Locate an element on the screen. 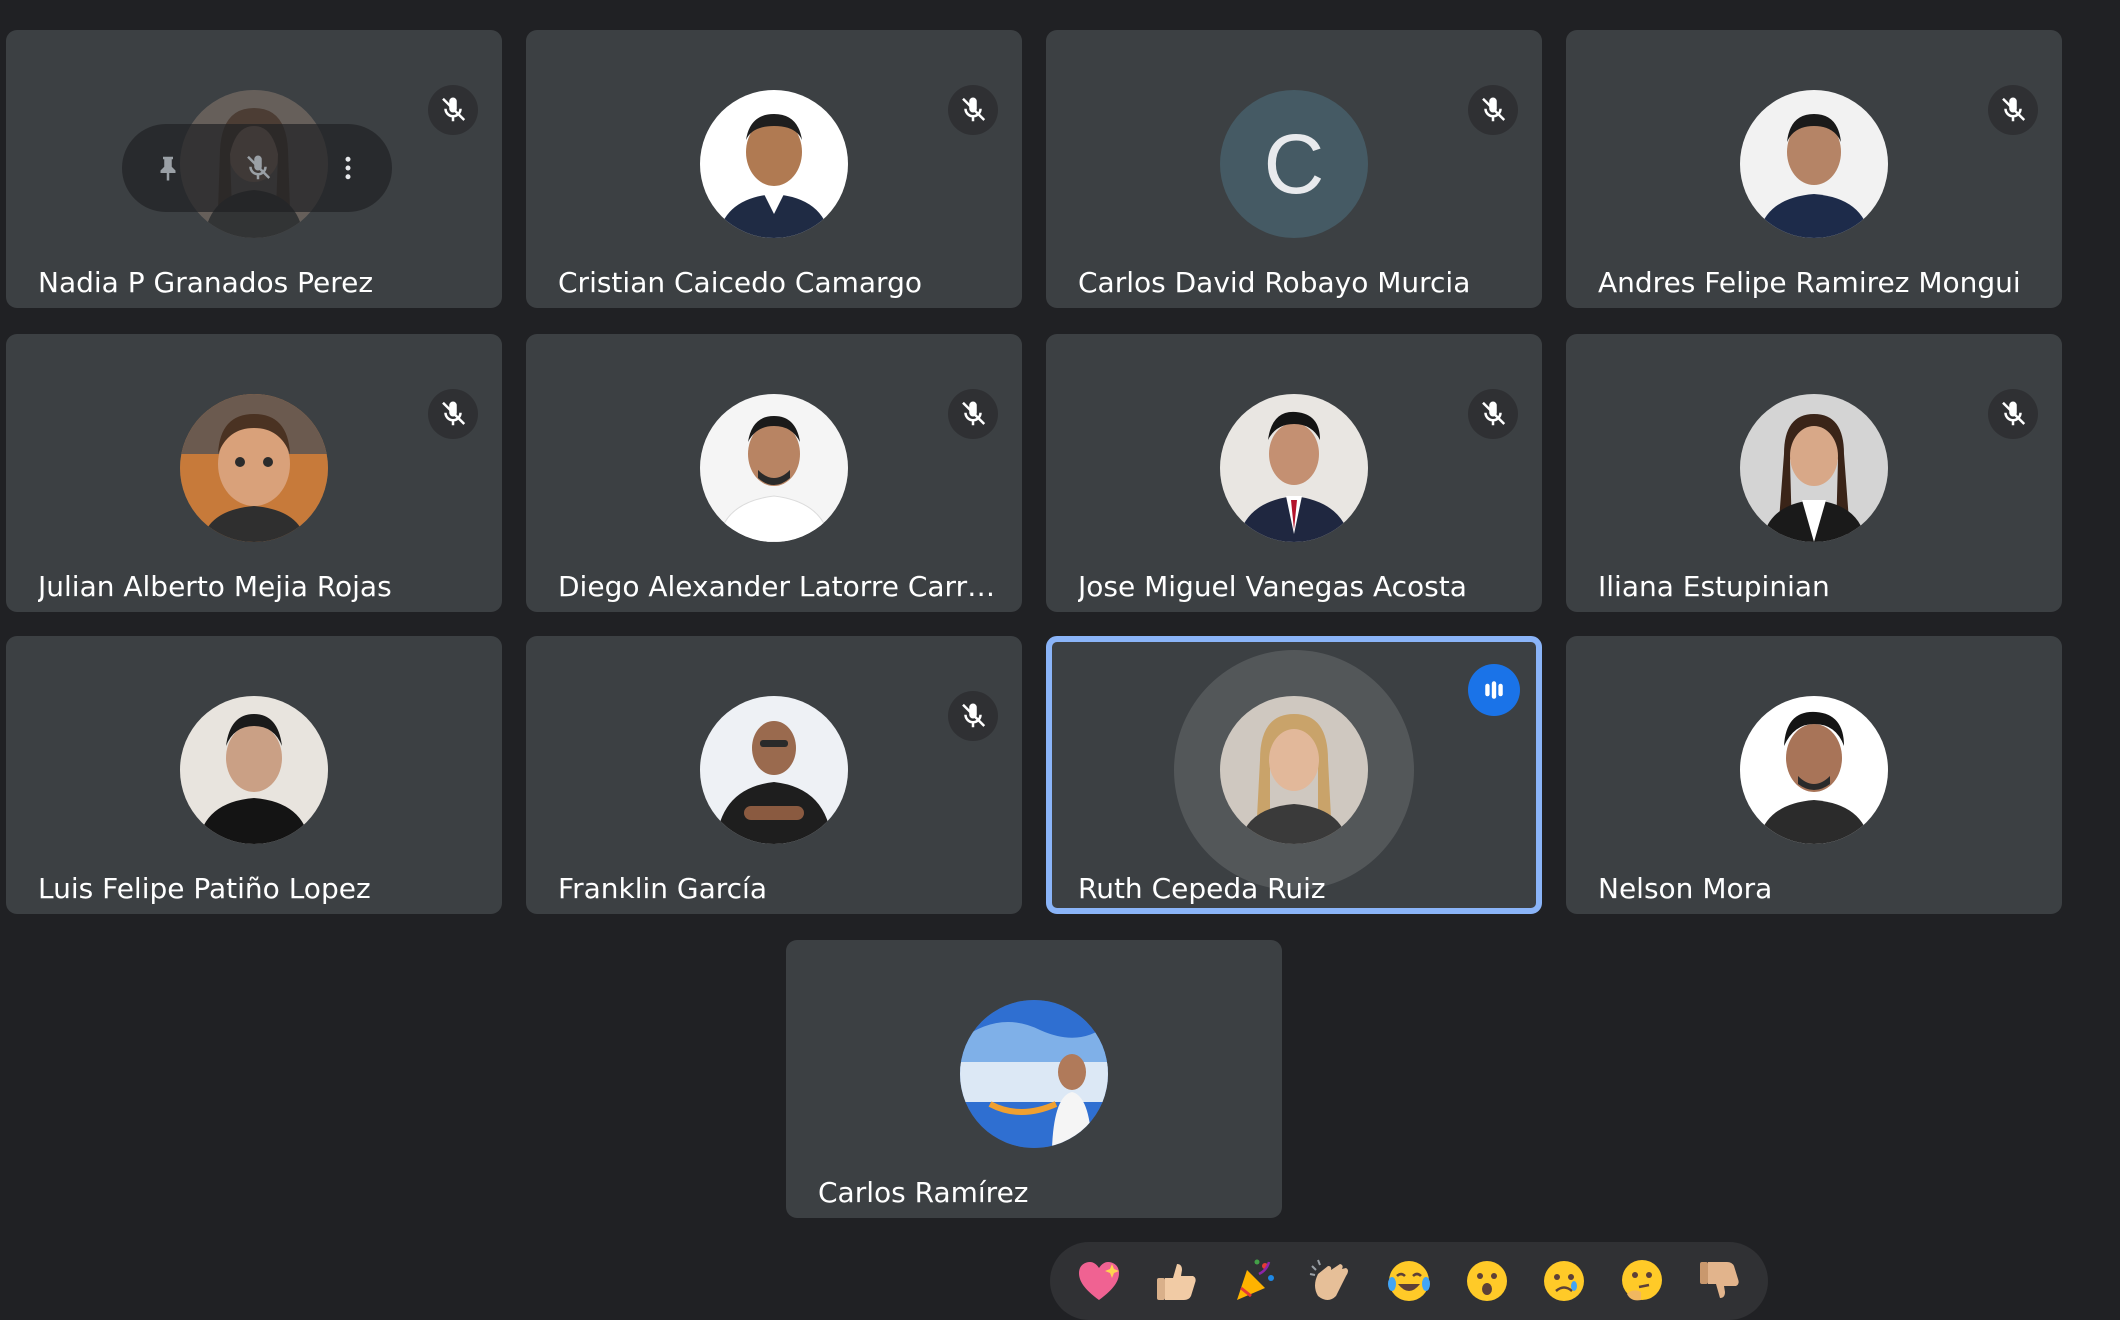  avatar: C is located at coordinates (1294, 164).